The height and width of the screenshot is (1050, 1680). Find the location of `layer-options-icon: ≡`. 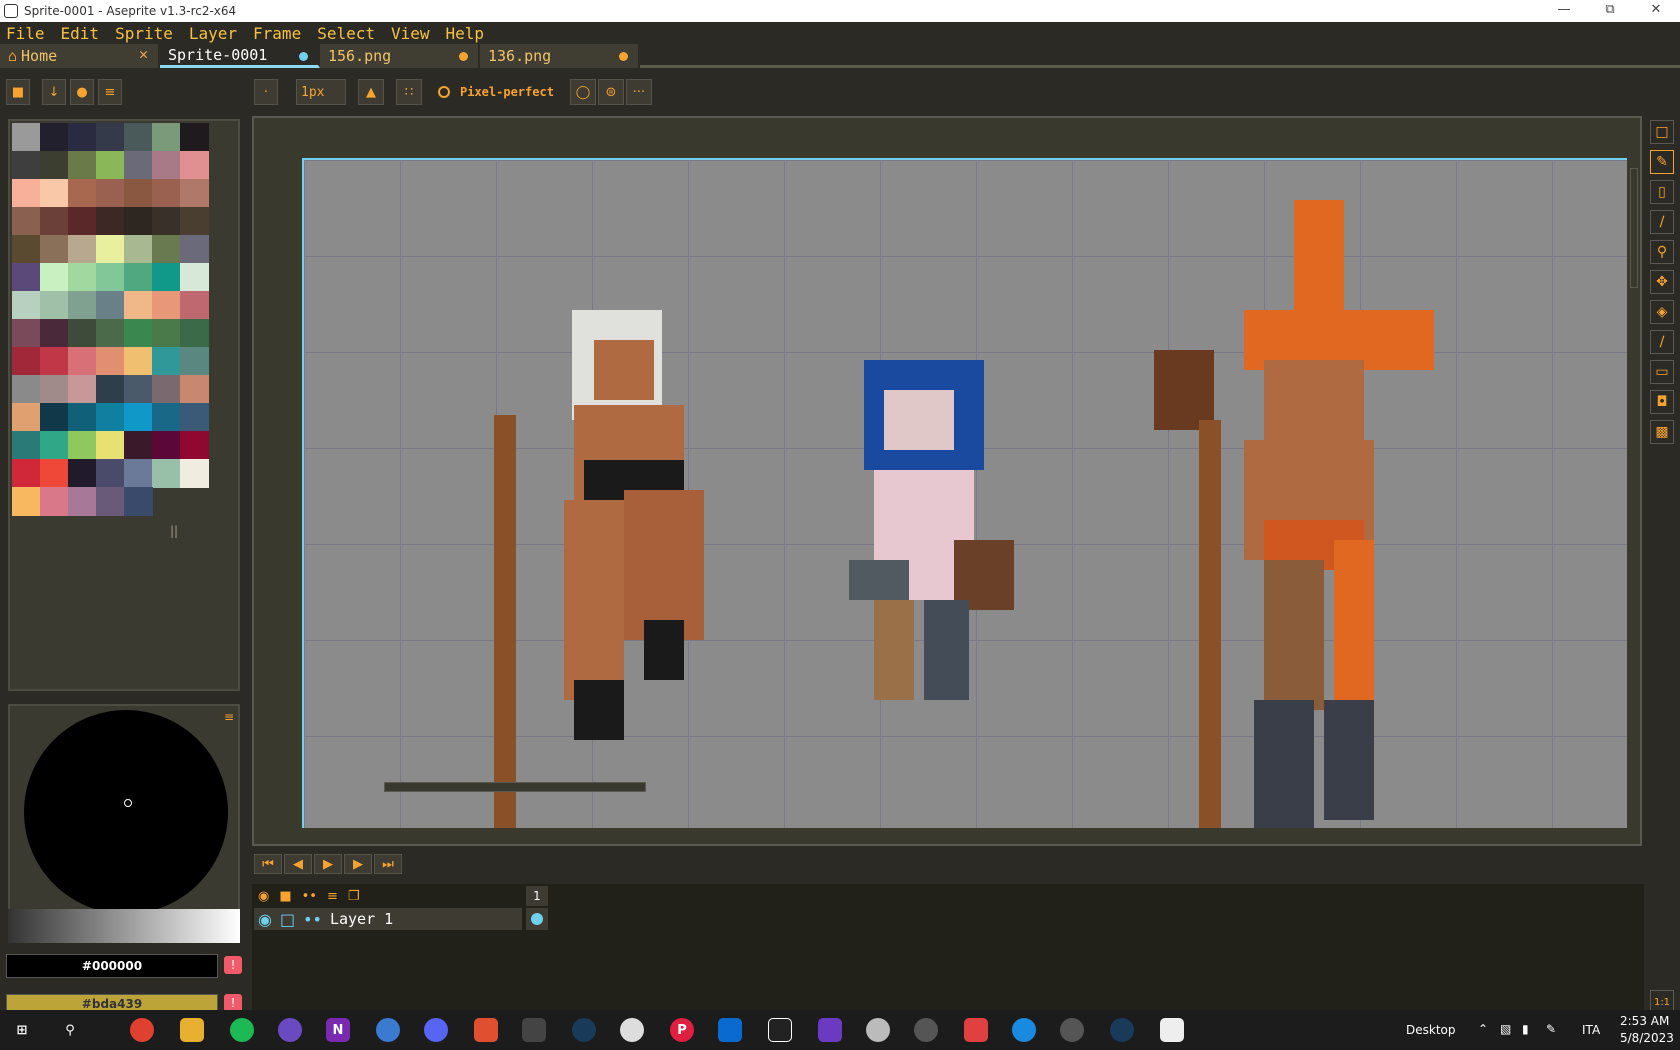

layer-options-icon: ≡ is located at coordinates (332, 896).